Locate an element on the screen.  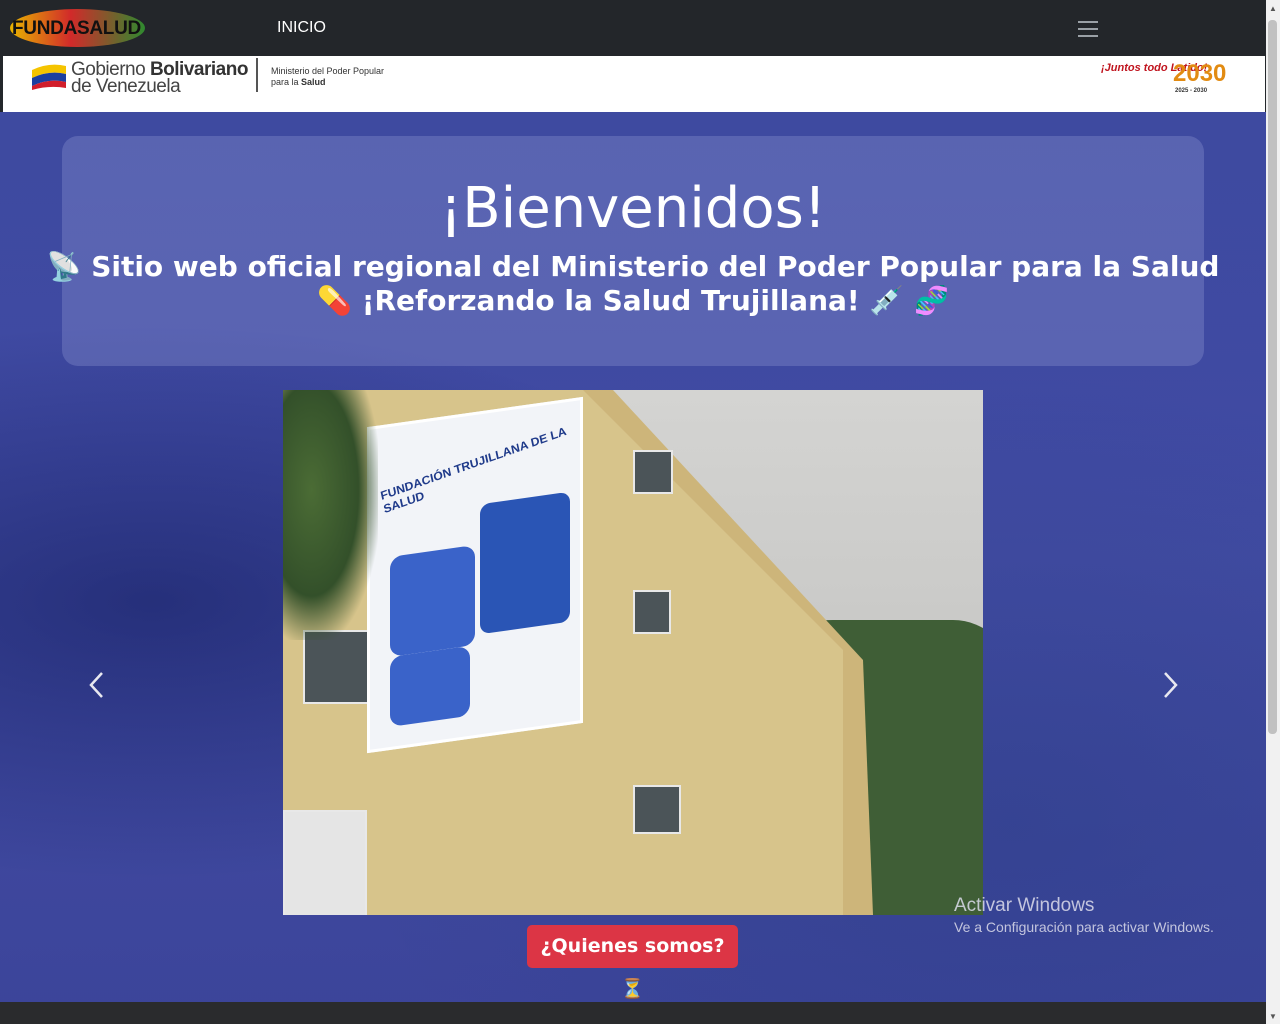
brand-logo: FUNDASALUD is located at coordinates (77, 28).